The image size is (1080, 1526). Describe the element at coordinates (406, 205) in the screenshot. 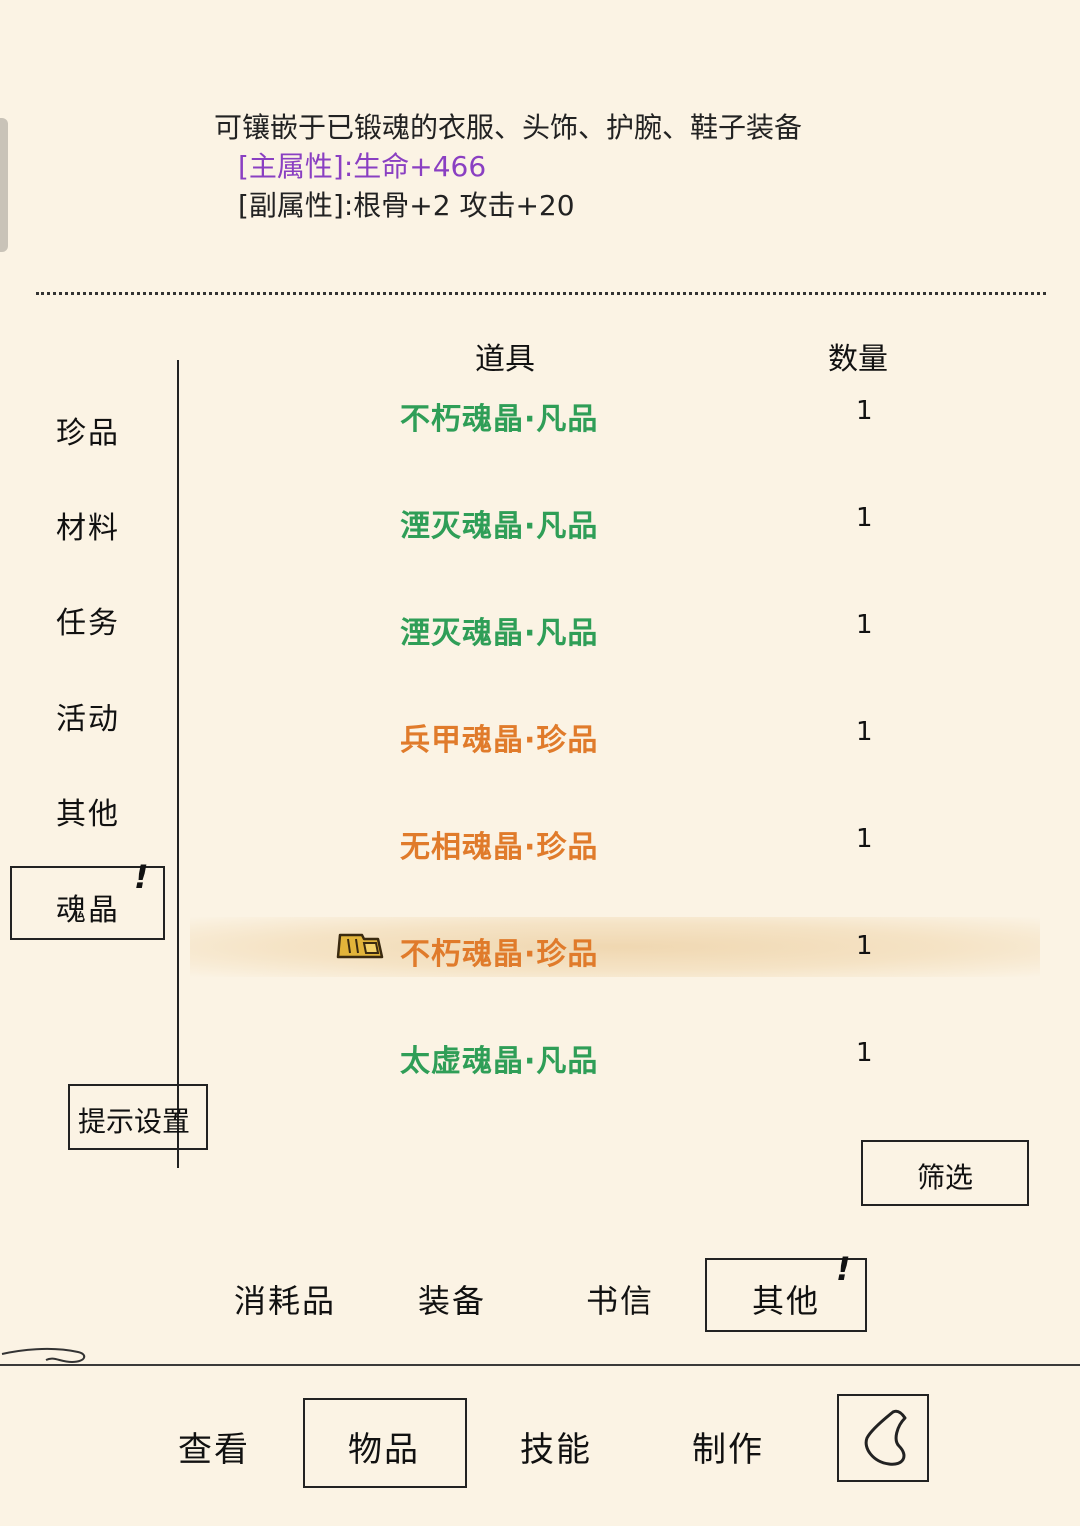

I see `sub-attribute: [副属性]:根骨+2 攻击+20` at that location.